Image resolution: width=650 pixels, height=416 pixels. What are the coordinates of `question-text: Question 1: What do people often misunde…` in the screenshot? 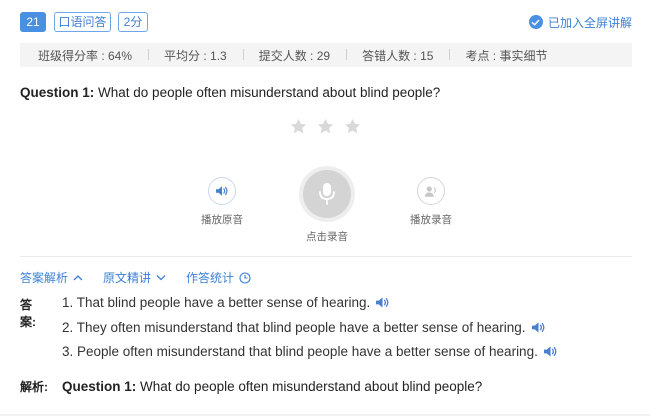 It's located at (230, 92).